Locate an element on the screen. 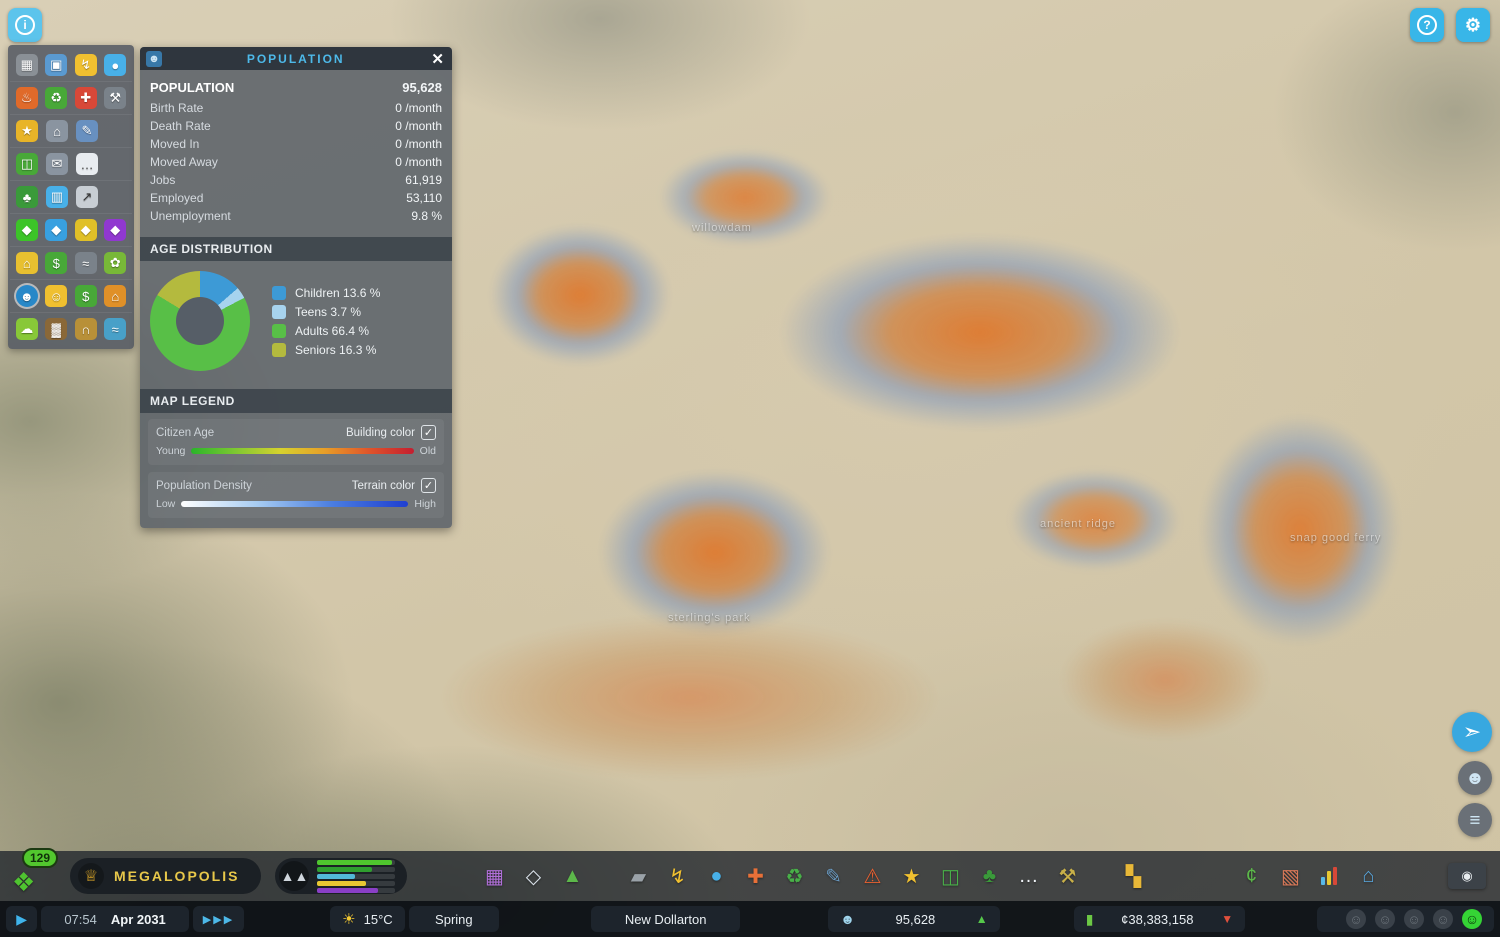 Image resolution: width=1500 pixels, height=937 pixels. help-button: ? is located at coordinates (1427, 25).